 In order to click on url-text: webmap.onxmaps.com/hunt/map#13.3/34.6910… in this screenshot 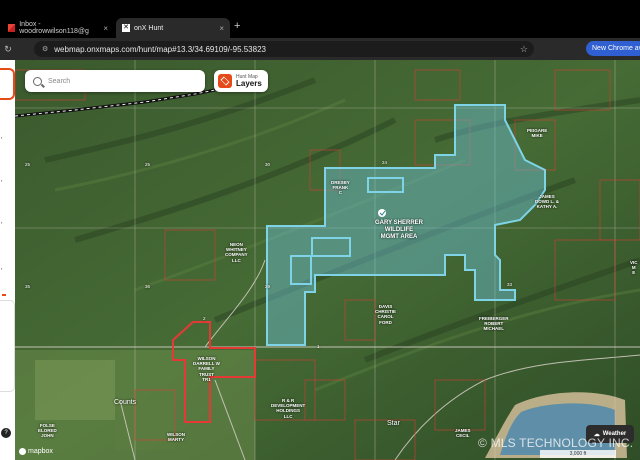, I will do `click(160, 49)`.